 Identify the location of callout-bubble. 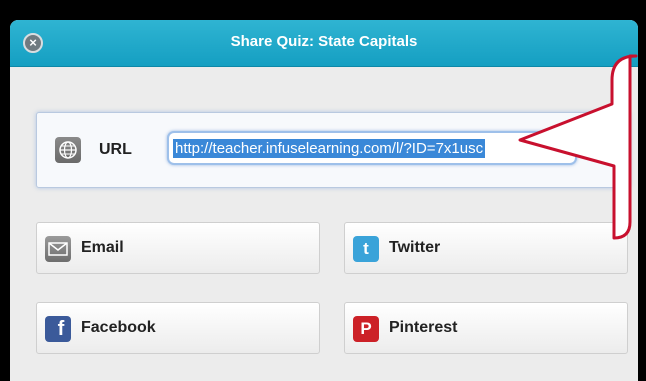
(578, 147).